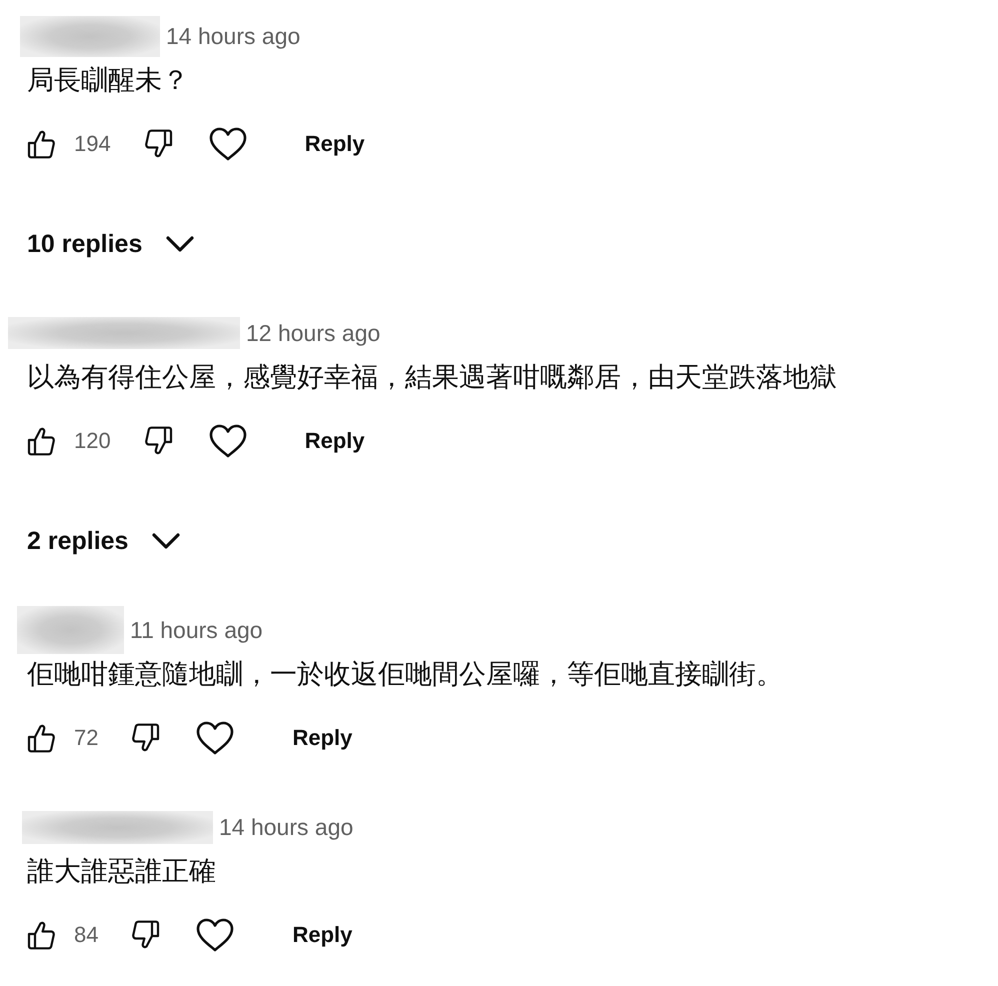  What do you see at coordinates (196, 630) in the screenshot?
I see `comment-timestamp: 11 hours ago` at bounding box center [196, 630].